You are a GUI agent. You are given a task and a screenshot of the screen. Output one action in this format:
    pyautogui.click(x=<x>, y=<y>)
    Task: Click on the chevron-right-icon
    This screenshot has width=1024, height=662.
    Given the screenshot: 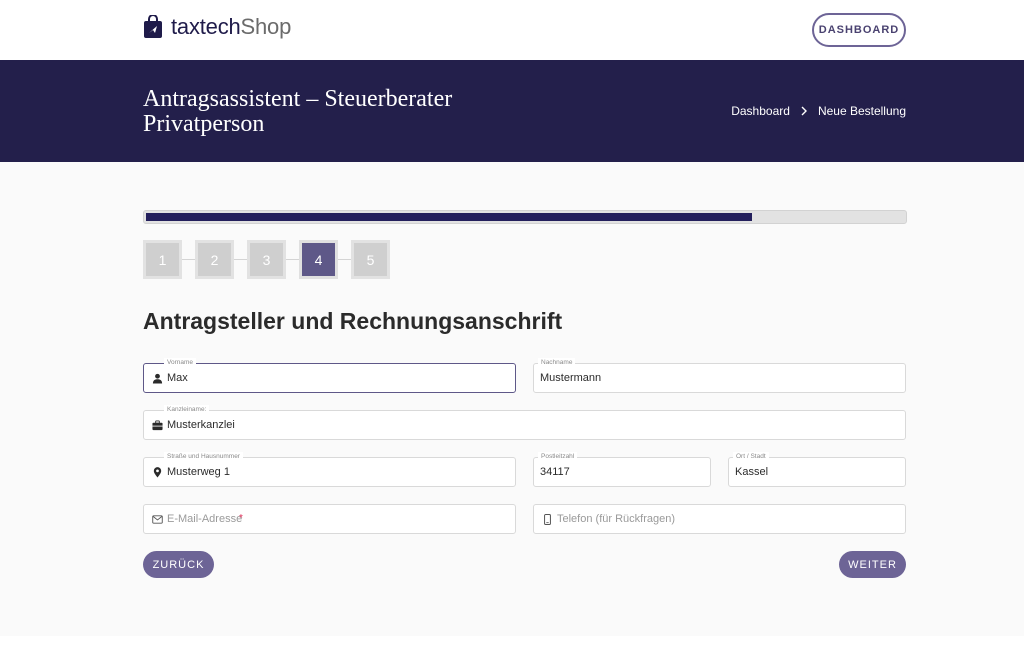 What is the action you would take?
    pyautogui.click(x=804, y=111)
    